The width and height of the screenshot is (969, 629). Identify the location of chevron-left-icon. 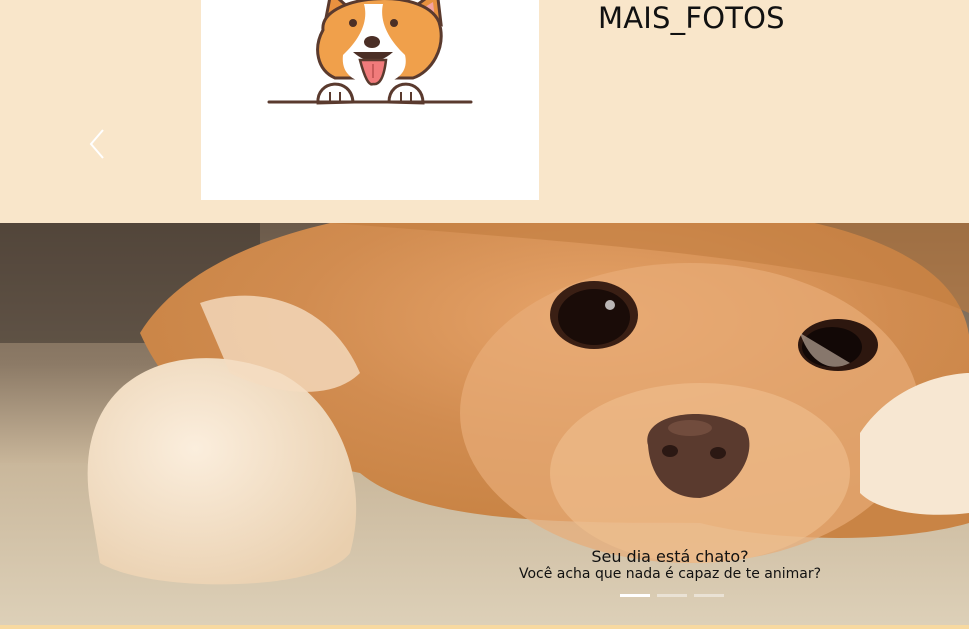
(96, 144).